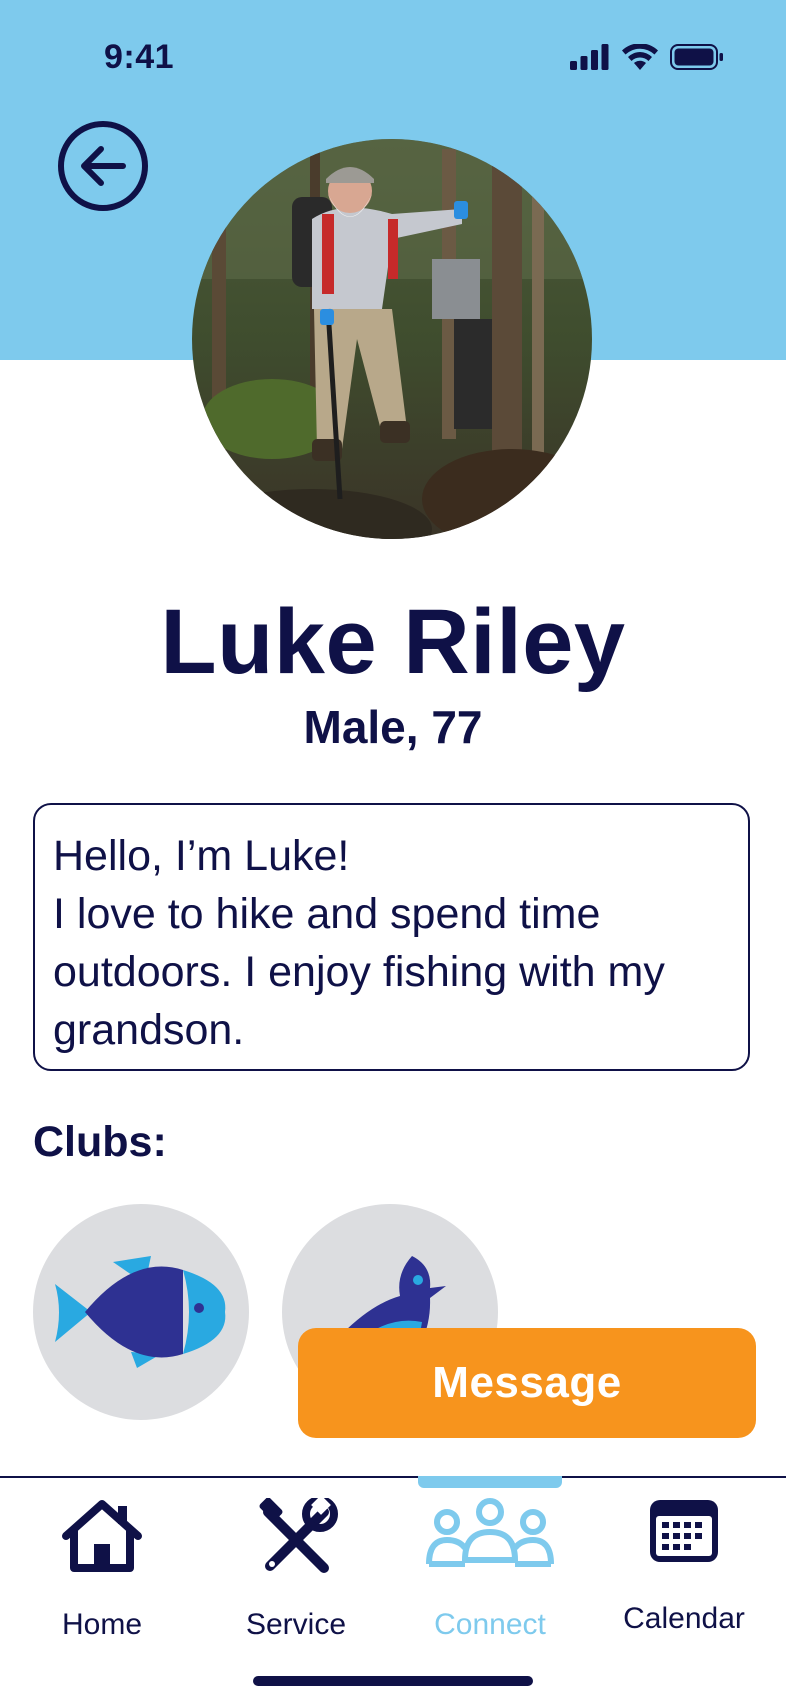  What do you see at coordinates (100, 1142) in the screenshot?
I see `clubs-heading: Clubs:` at bounding box center [100, 1142].